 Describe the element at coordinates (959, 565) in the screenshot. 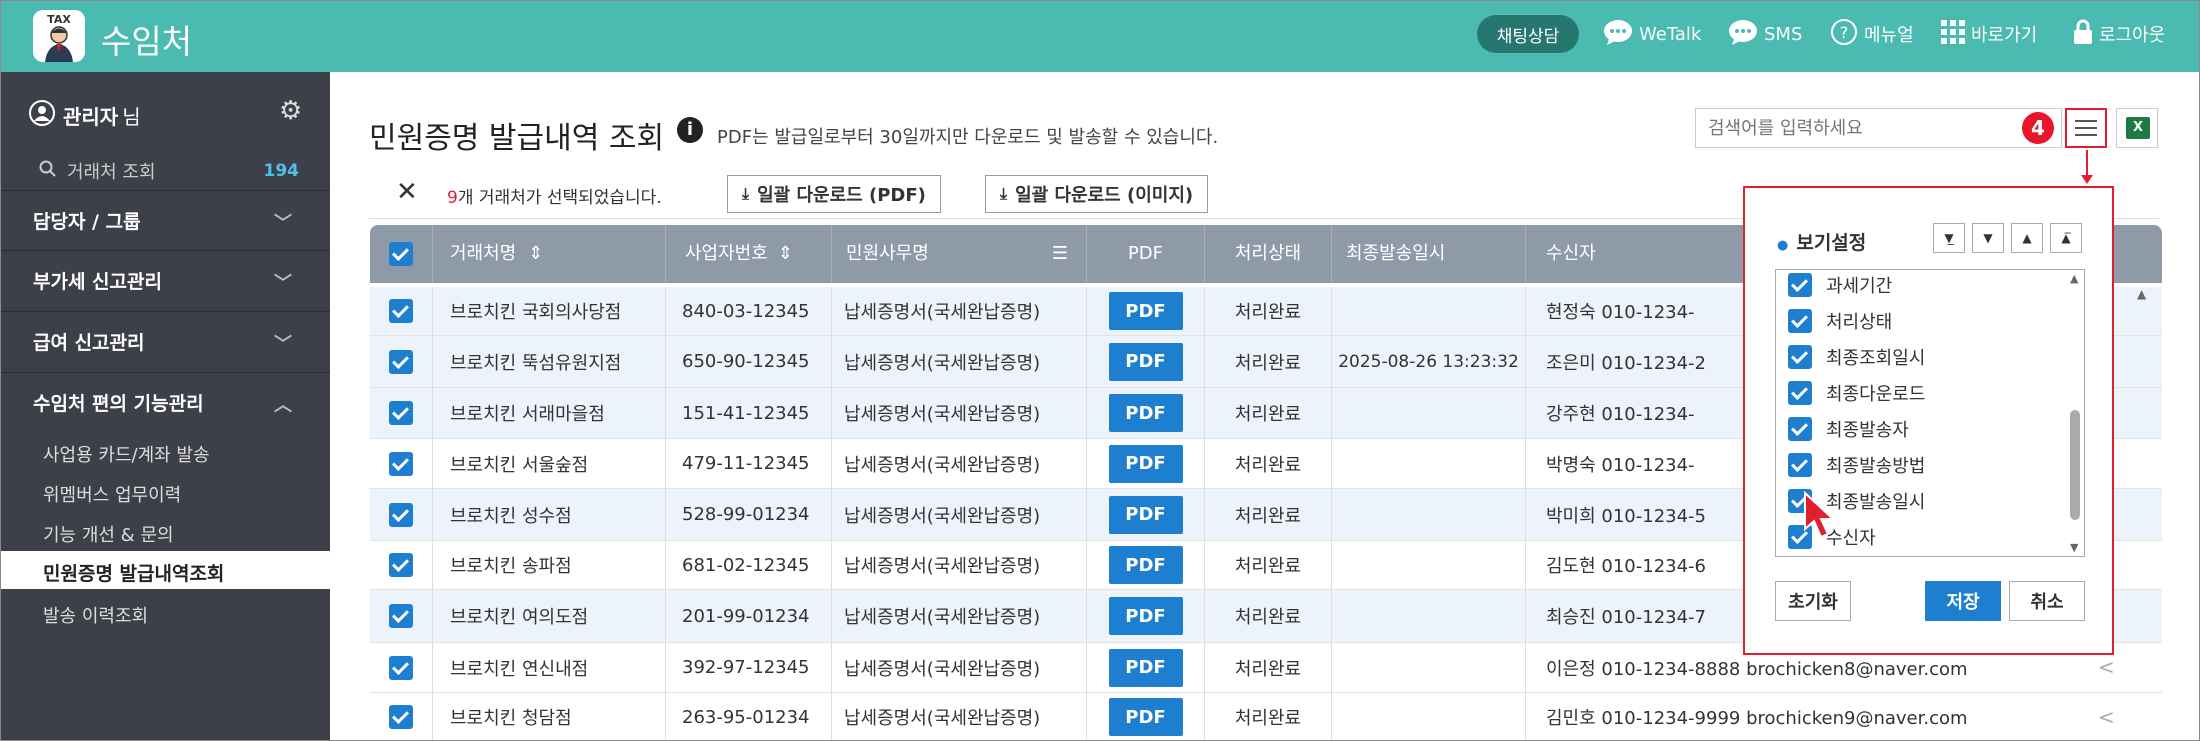

I see `cell-office: 납세증명서(국세완납증명)` at that location.